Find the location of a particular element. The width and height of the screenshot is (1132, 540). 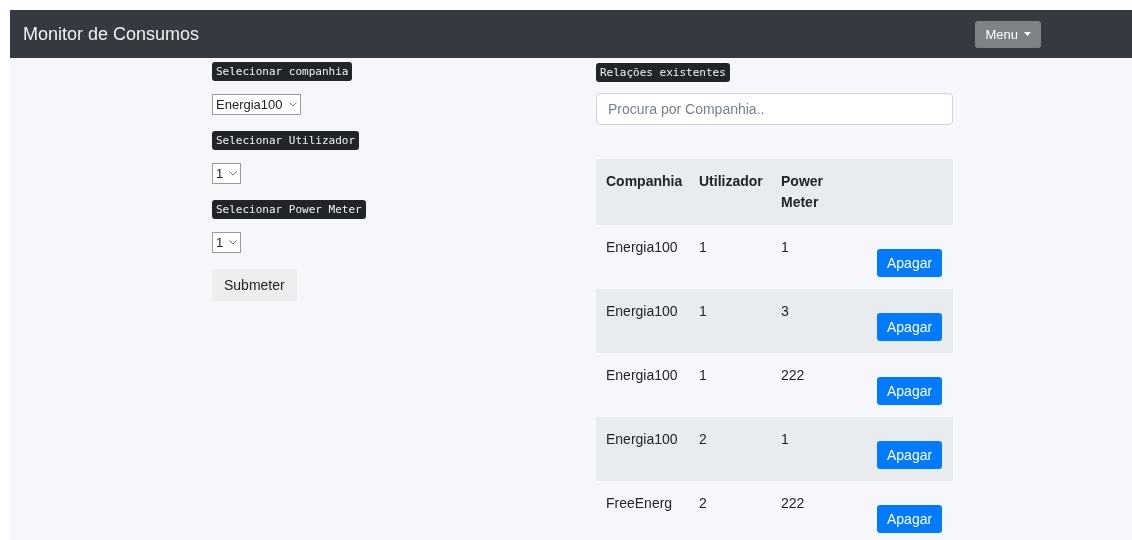

column-header: Utilizador is located at coordinates (731, 181).